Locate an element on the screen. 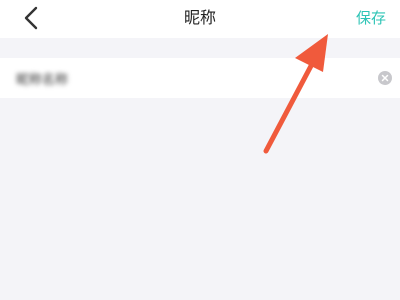 This screenshot has width=400, height=300. page-title: 昵称 is located at coordinates (199, 17).